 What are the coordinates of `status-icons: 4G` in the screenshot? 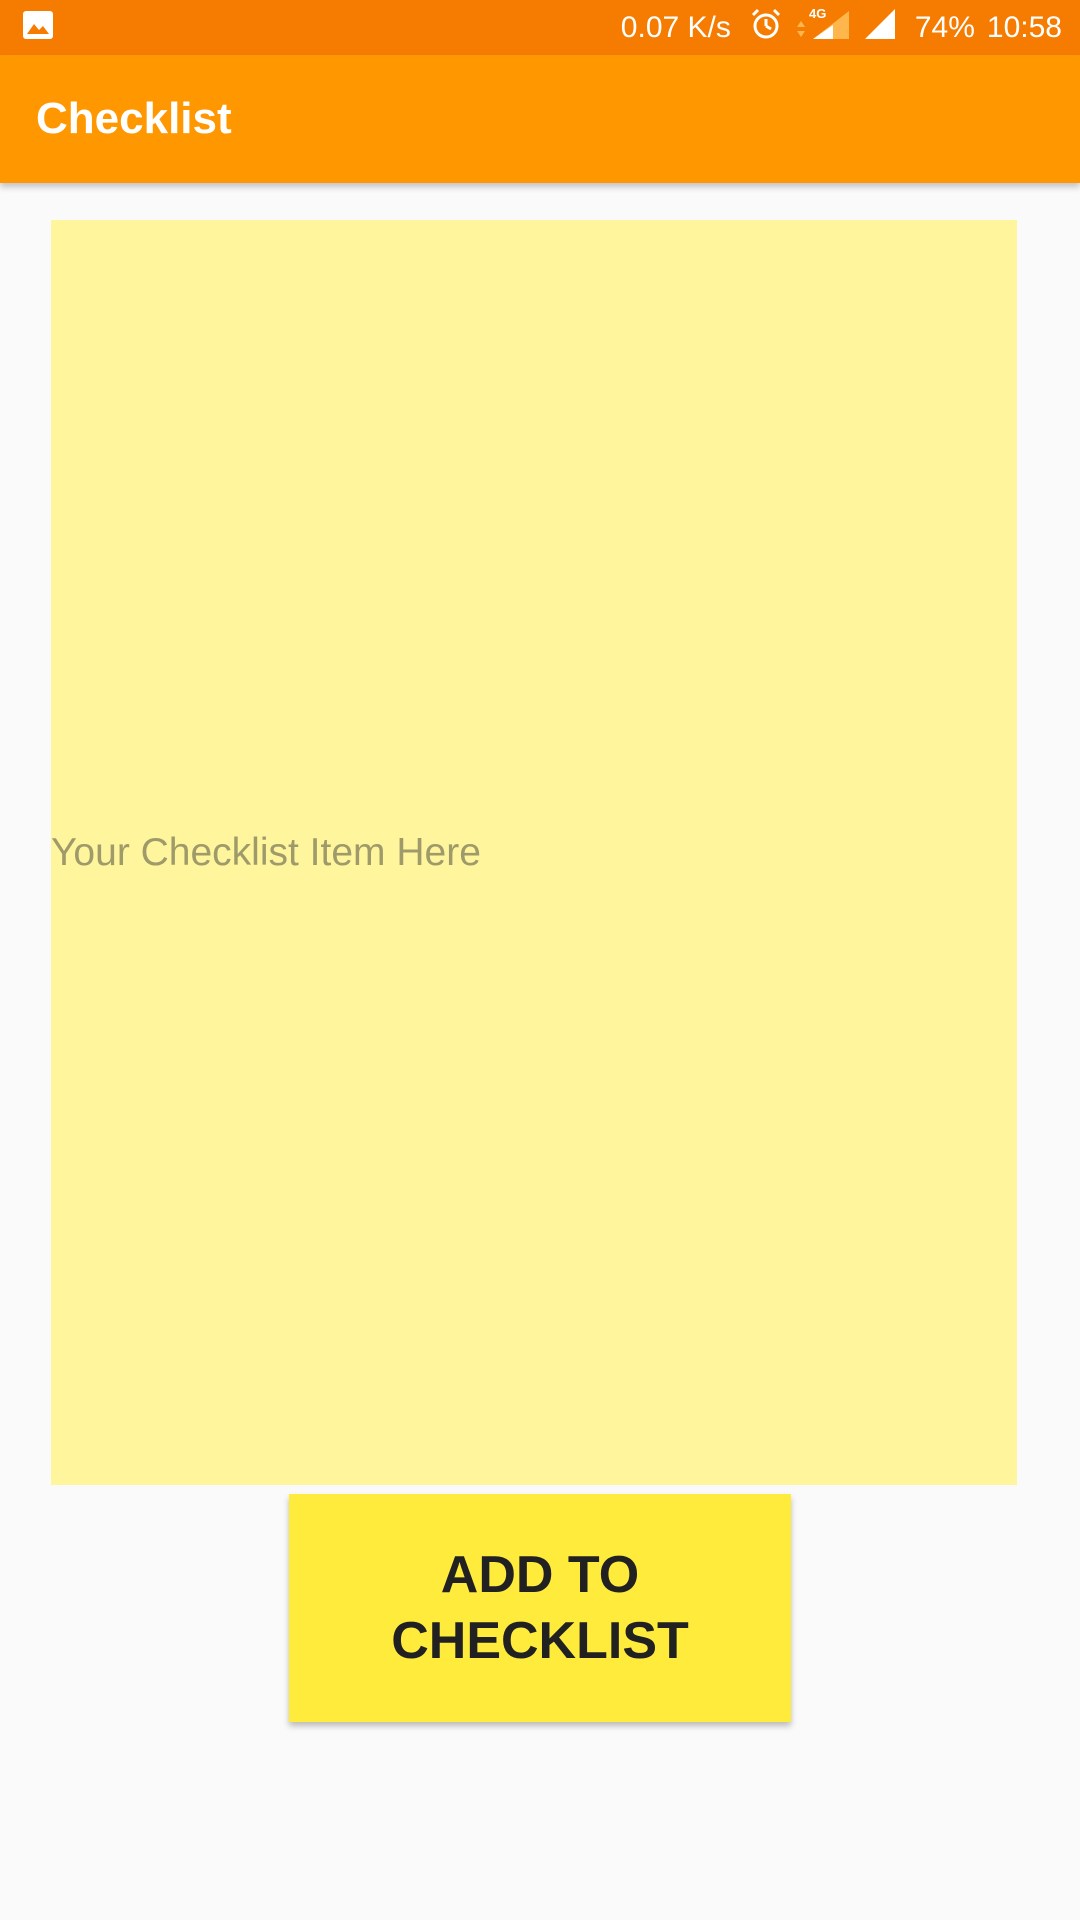 It's located at (823, 27).